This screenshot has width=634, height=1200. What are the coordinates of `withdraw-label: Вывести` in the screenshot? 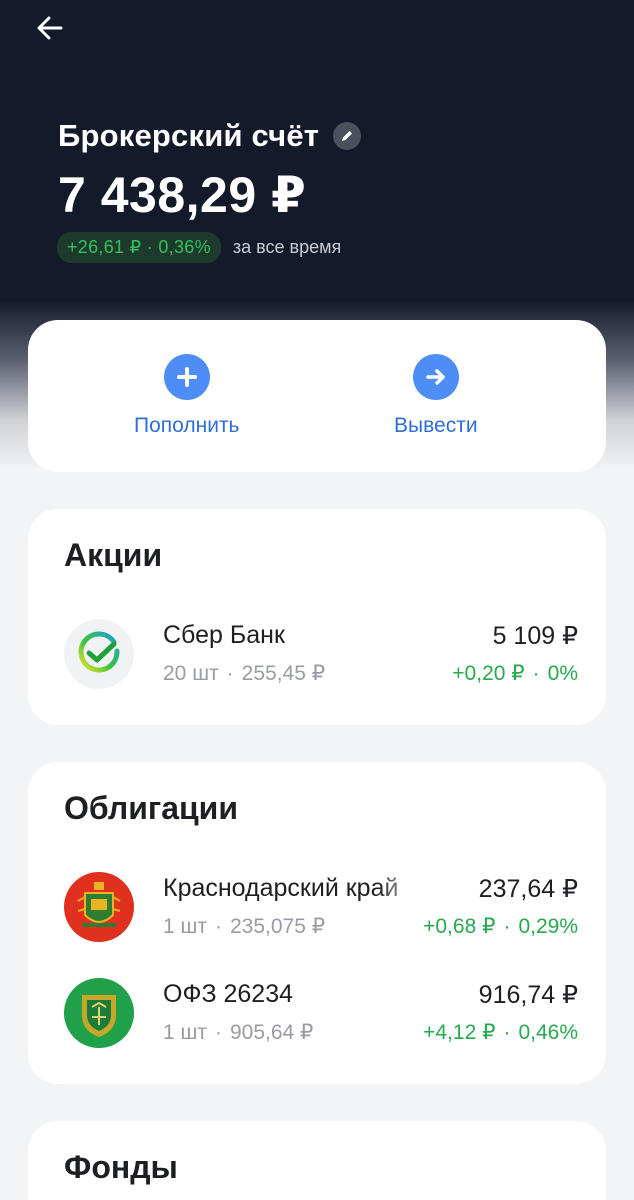 It's located at (436, 425).